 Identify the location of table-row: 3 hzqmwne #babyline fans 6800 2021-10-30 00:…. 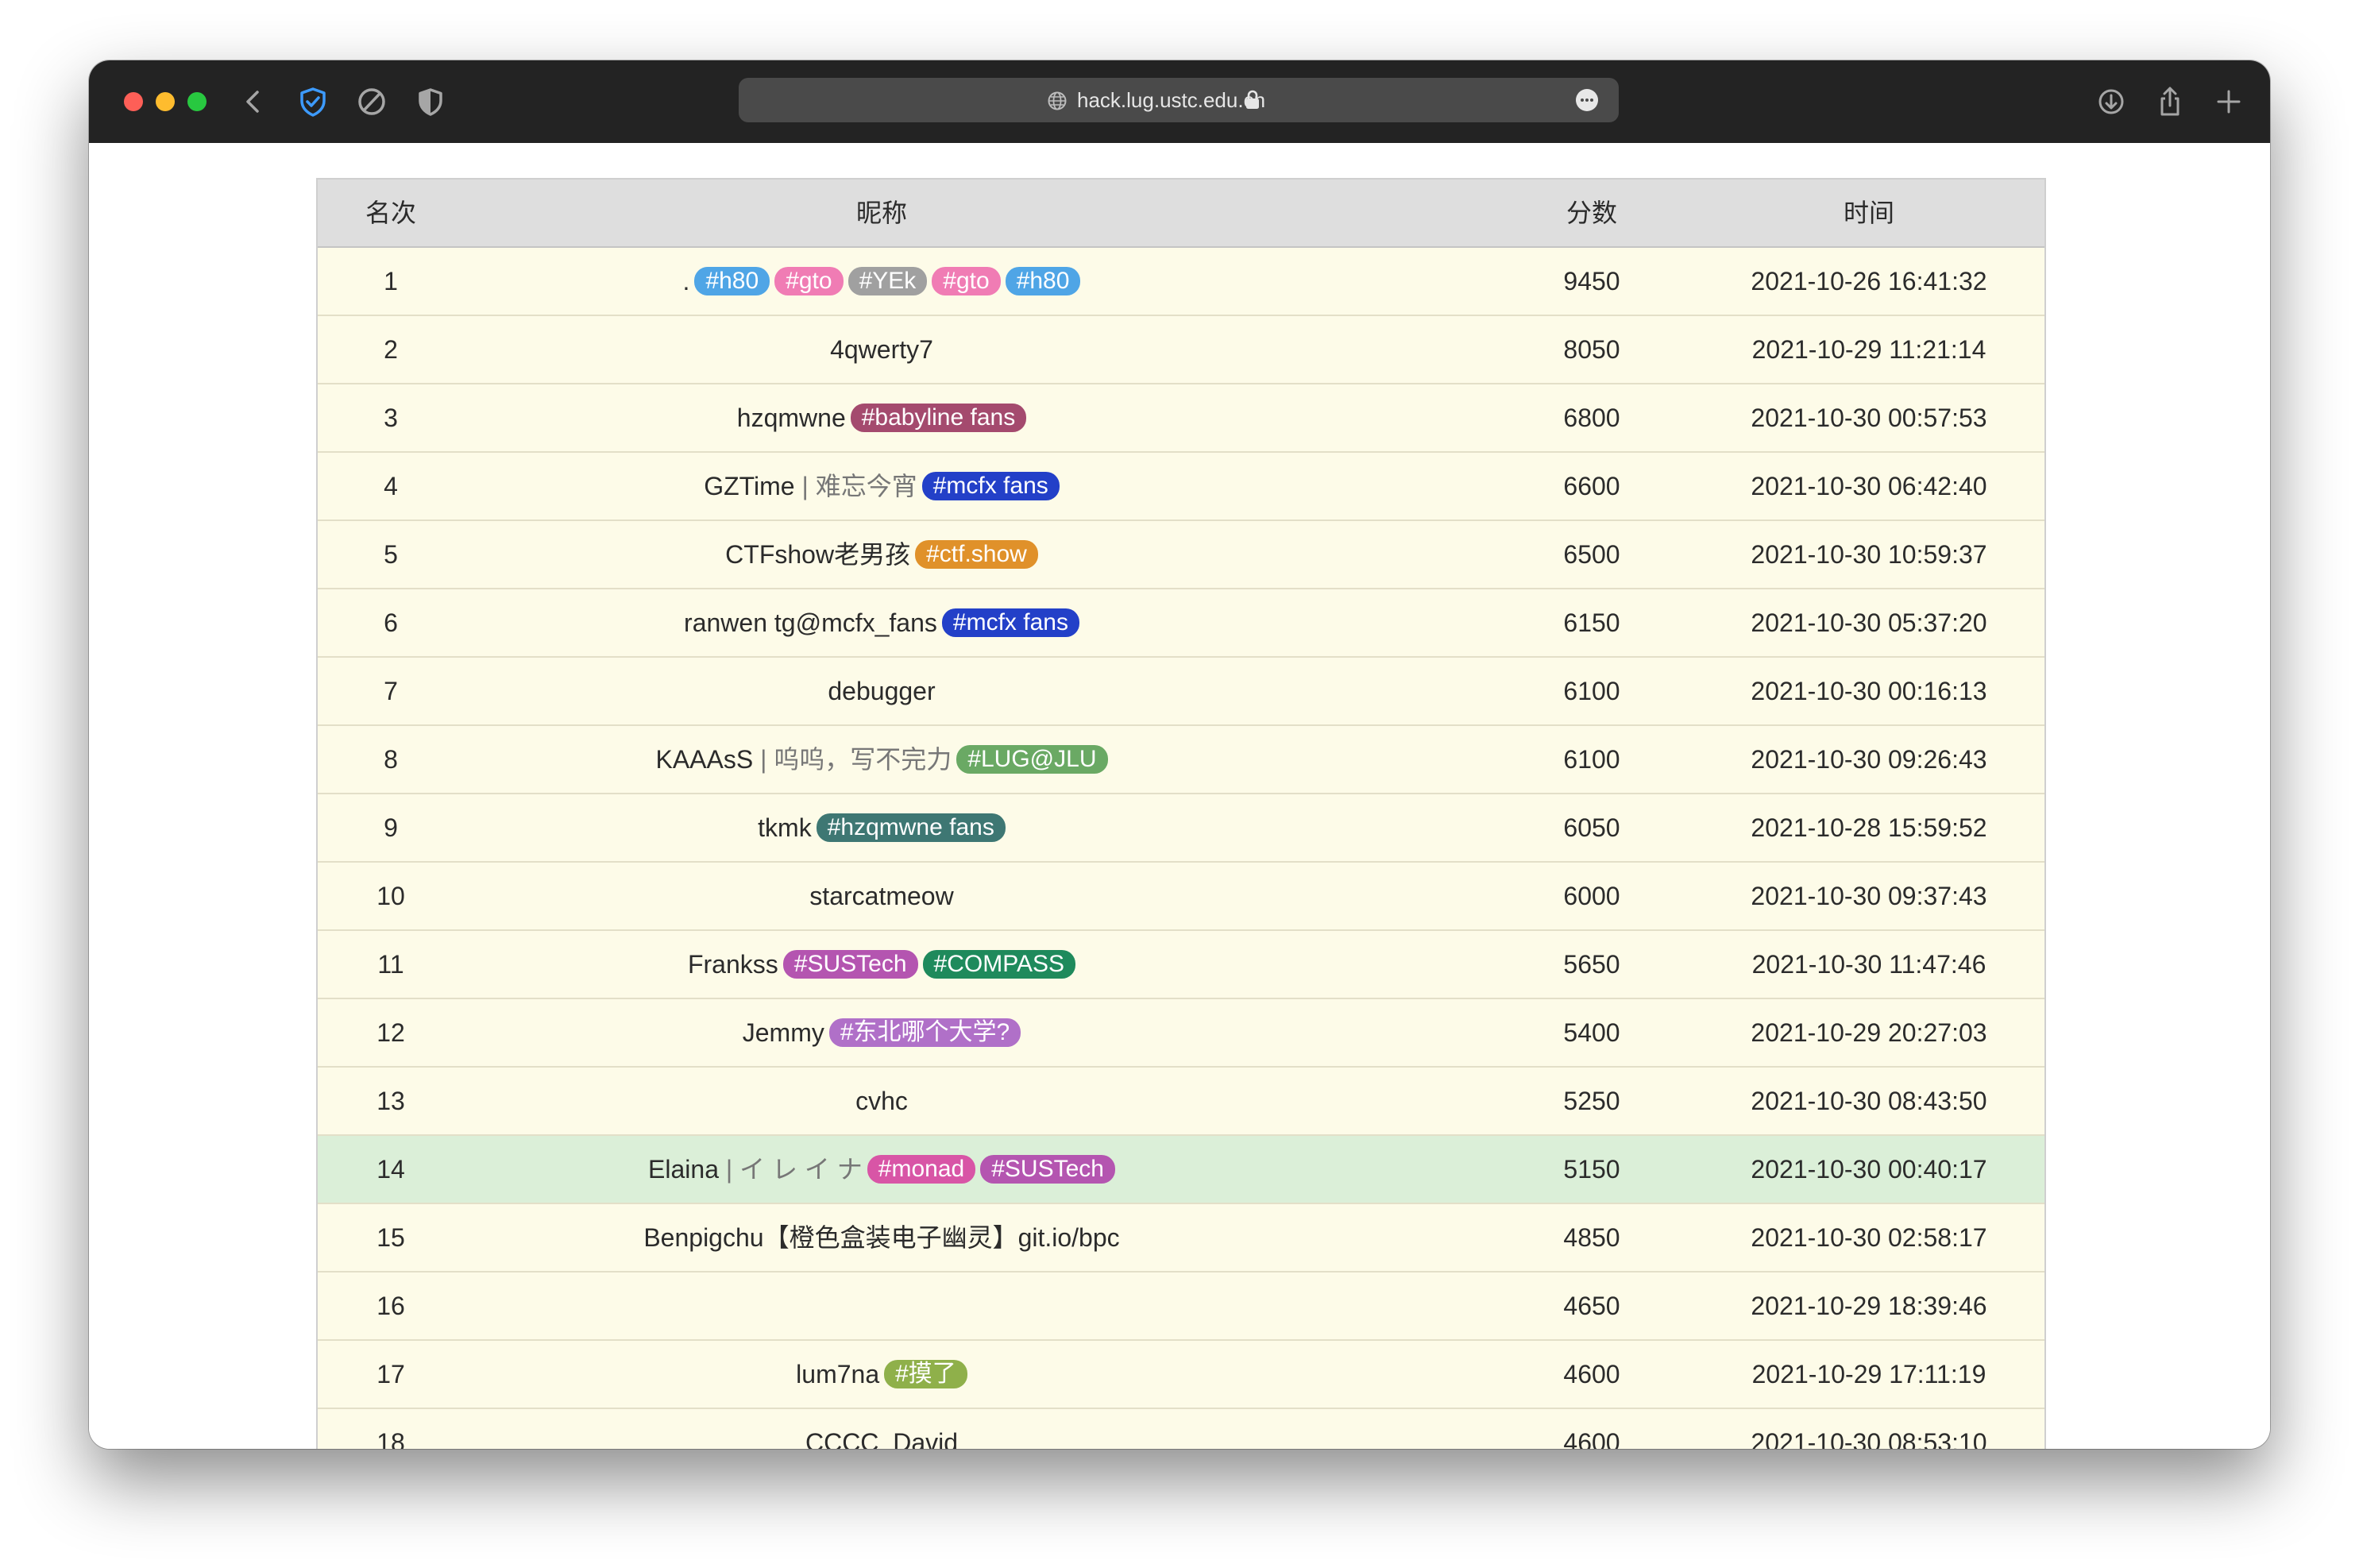
(1181, 418).